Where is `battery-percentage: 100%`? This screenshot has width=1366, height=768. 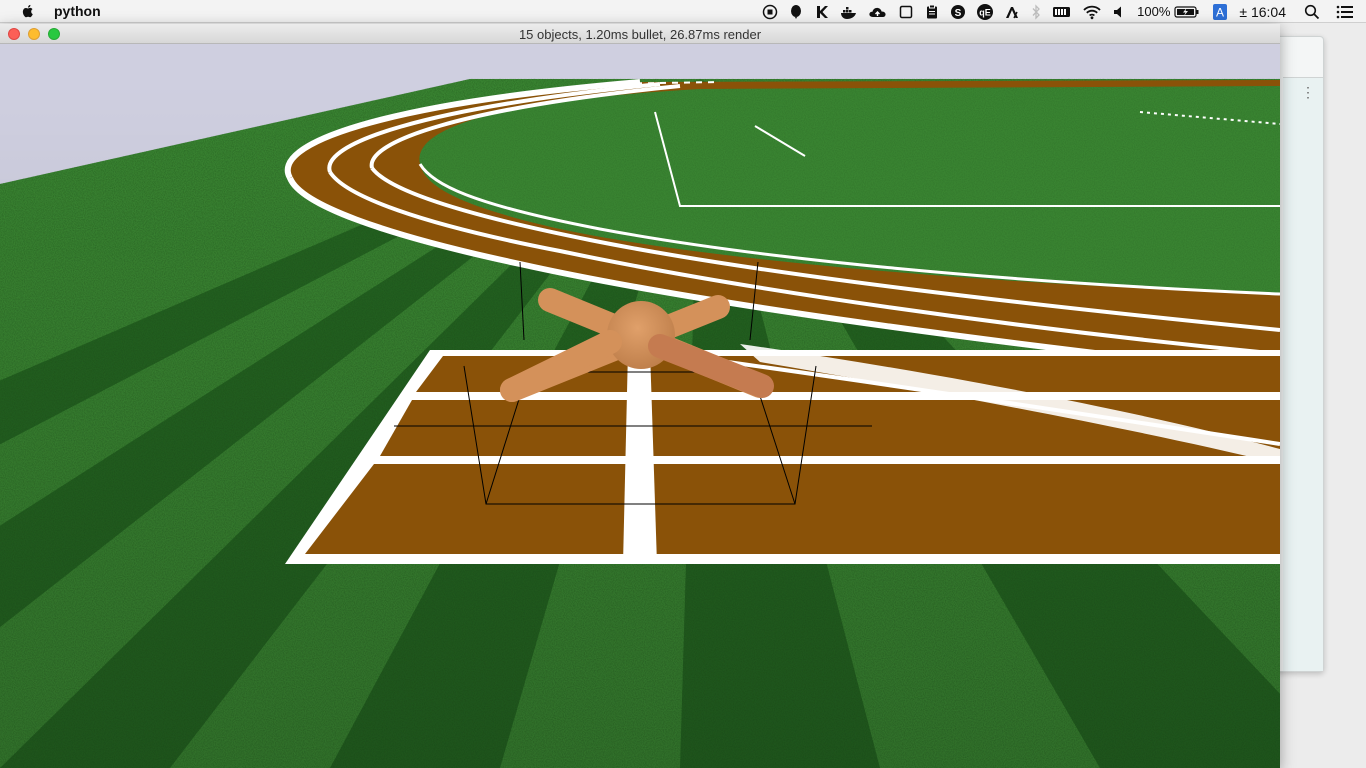 battery-percentage: 100% is located at coordinates (1153, 11).